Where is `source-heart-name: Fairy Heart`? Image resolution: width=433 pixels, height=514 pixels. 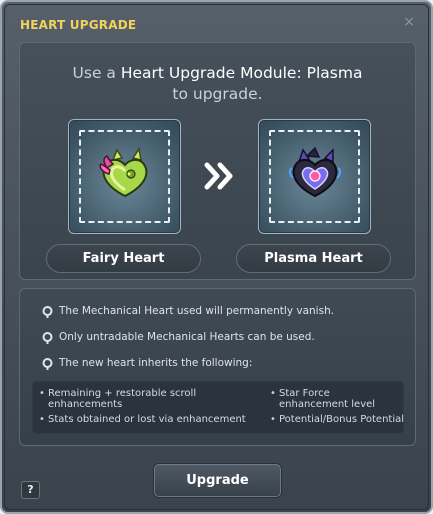
source-heart-name: Fairy Heart is located at coordinates (123, 258).